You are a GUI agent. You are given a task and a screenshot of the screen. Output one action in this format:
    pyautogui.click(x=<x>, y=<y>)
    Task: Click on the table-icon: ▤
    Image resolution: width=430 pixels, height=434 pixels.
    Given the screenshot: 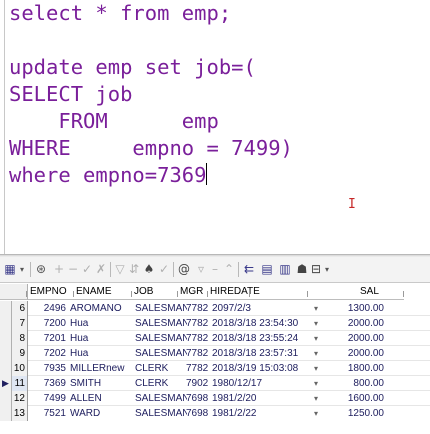 What is the action you would take?
    pyautogui.click(x=267, y=269)
    